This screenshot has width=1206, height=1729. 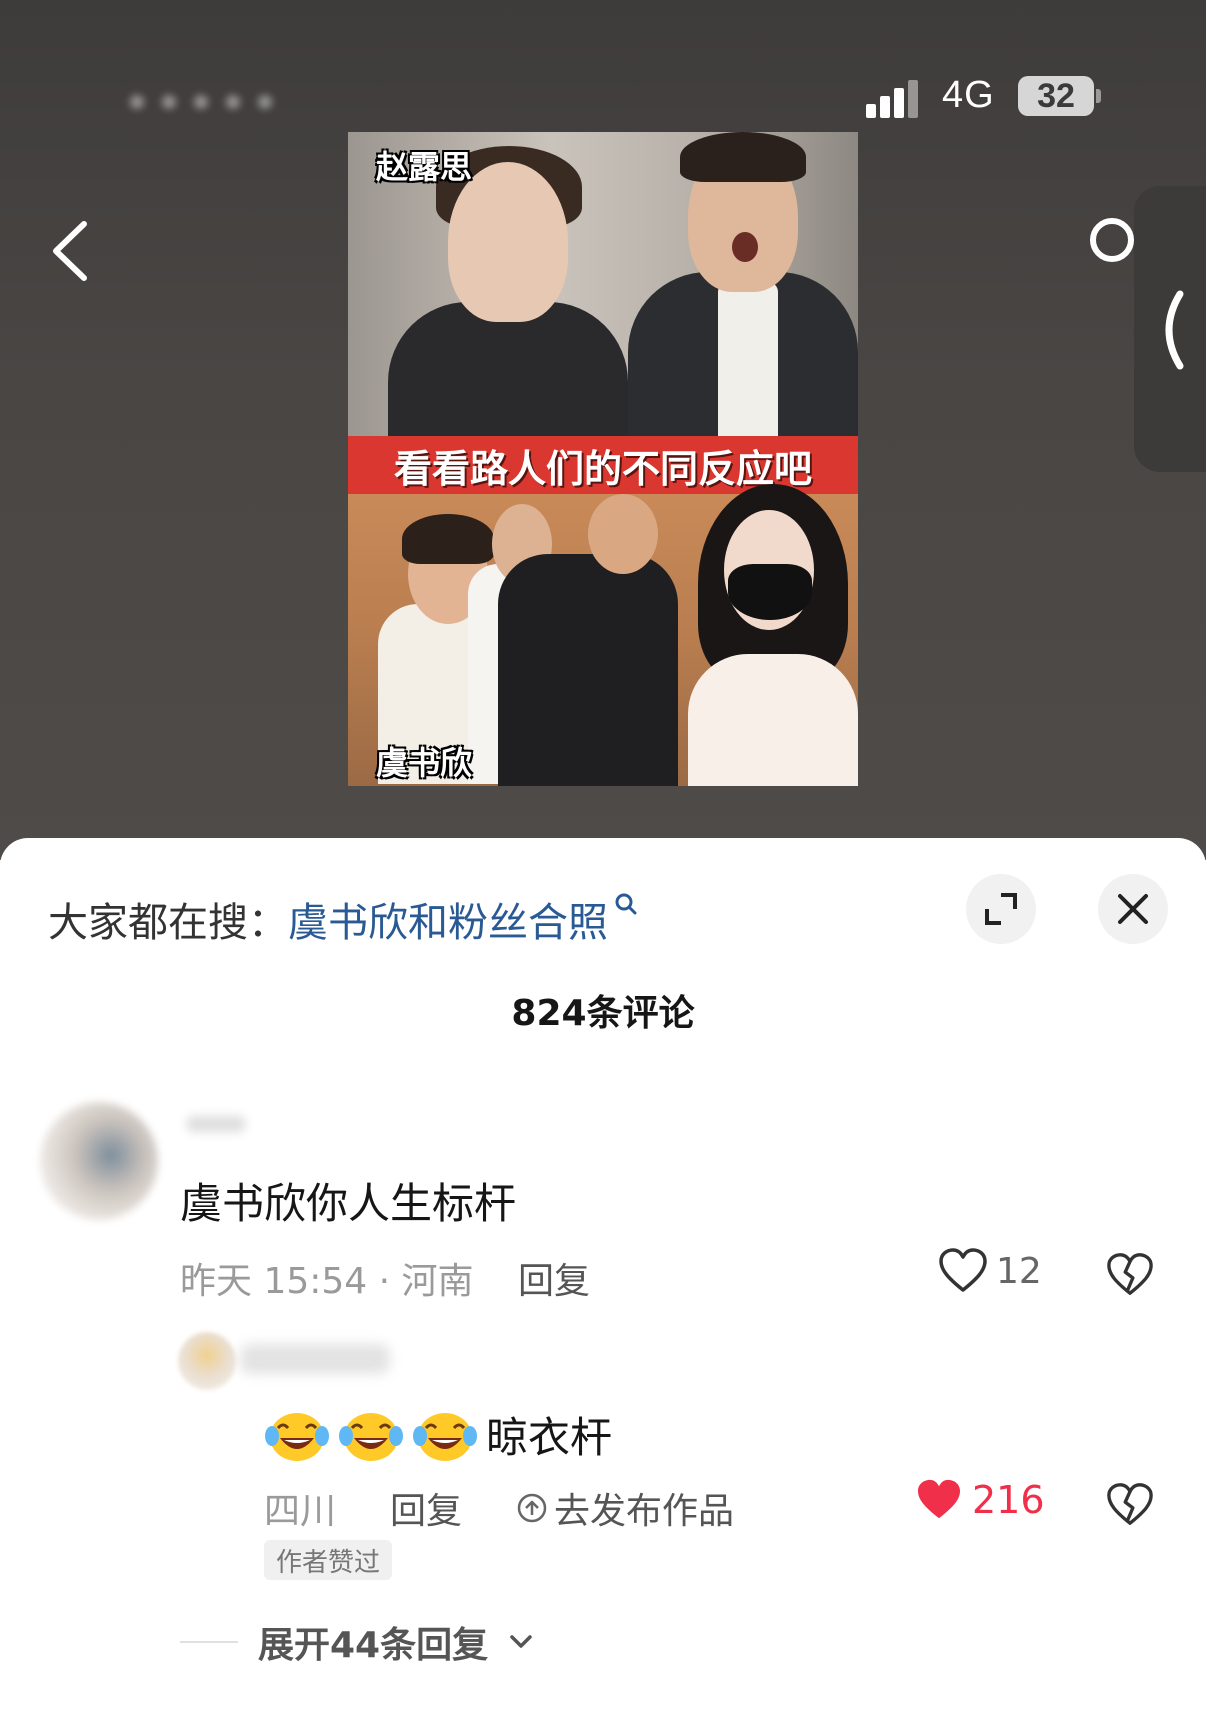 What do you see at coordinates (300, 1511) in the screenshot?
I see `reply-meta: 四川` at bounding box center [300, 1511].